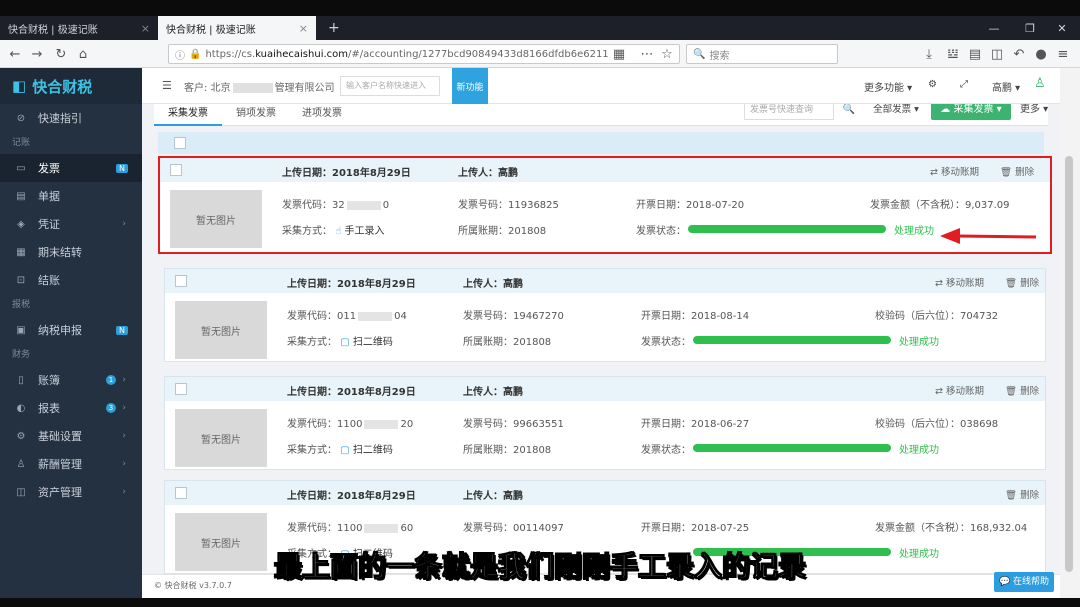 This screenshot has height=607, width=1080. Describe the element at coordinates (1040, 83) in the screenshot. I see `avatar: ♙` at that location.